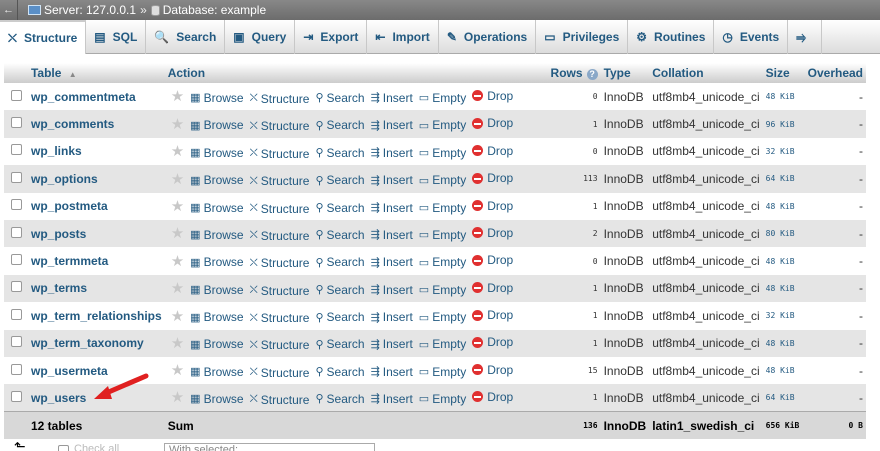 The image size is (880, 451). I want to click on tab-query: ▣ Query, so click(260, 37).